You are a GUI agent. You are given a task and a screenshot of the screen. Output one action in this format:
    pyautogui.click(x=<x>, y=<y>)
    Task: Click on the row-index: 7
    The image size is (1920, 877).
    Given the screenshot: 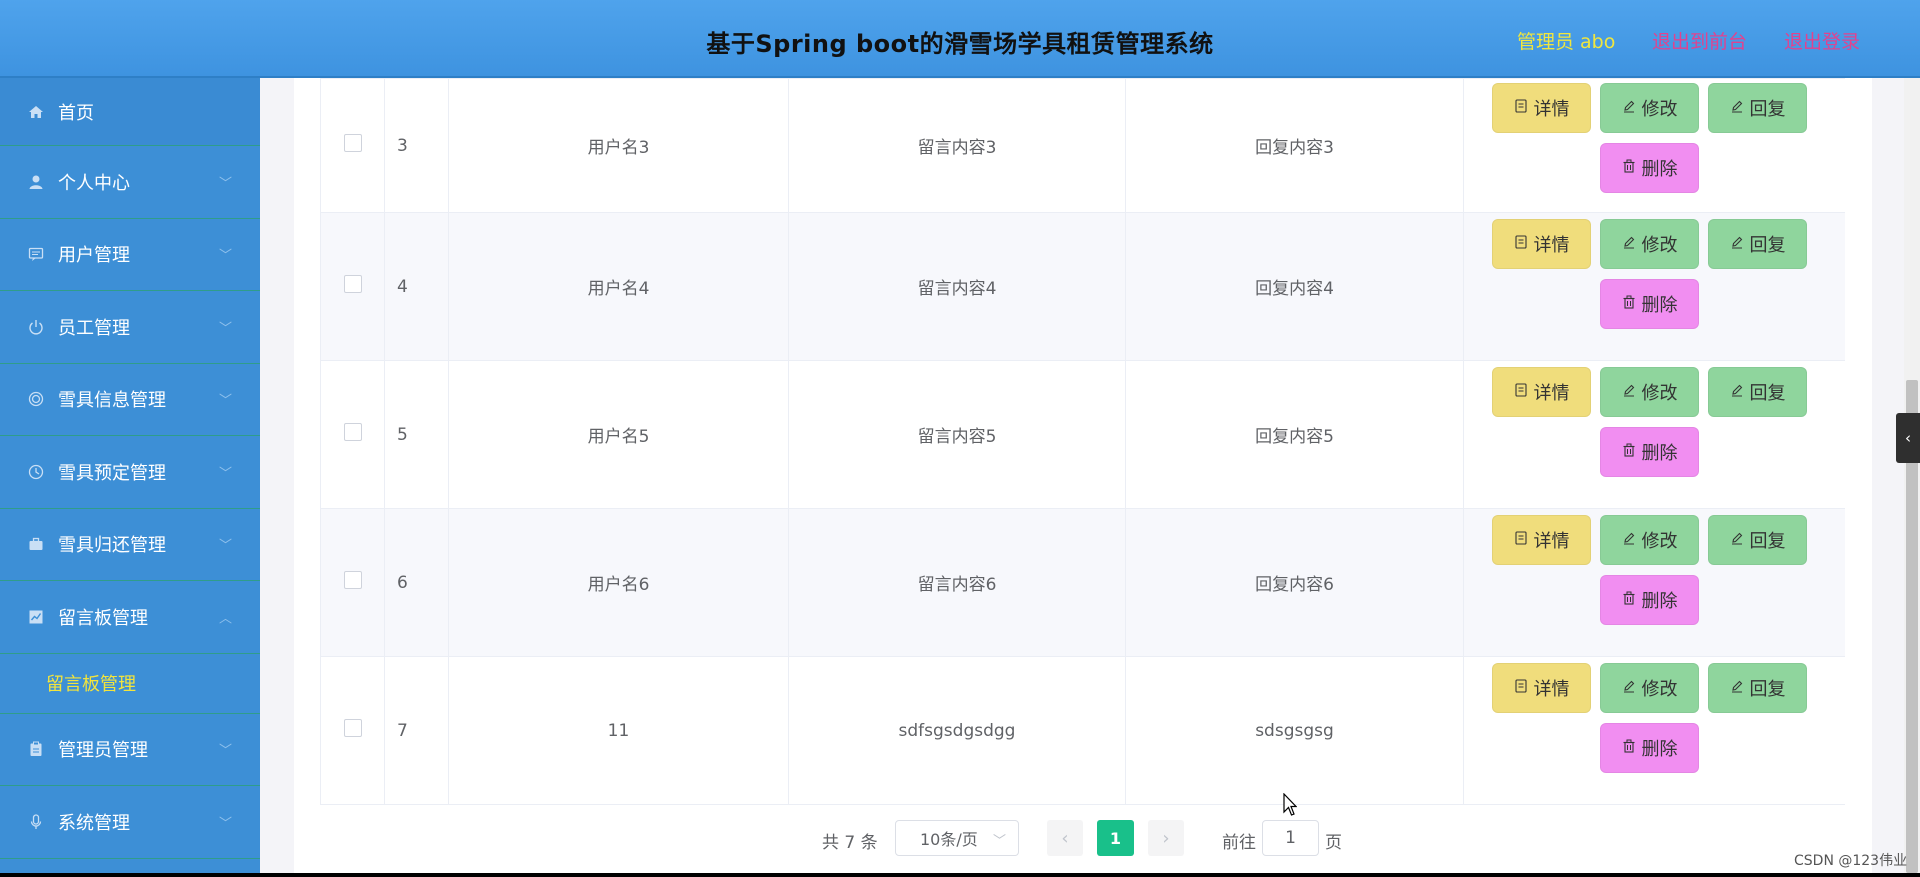 What is the action you would take?
    pyautogui.click(x=416, y=730)
    